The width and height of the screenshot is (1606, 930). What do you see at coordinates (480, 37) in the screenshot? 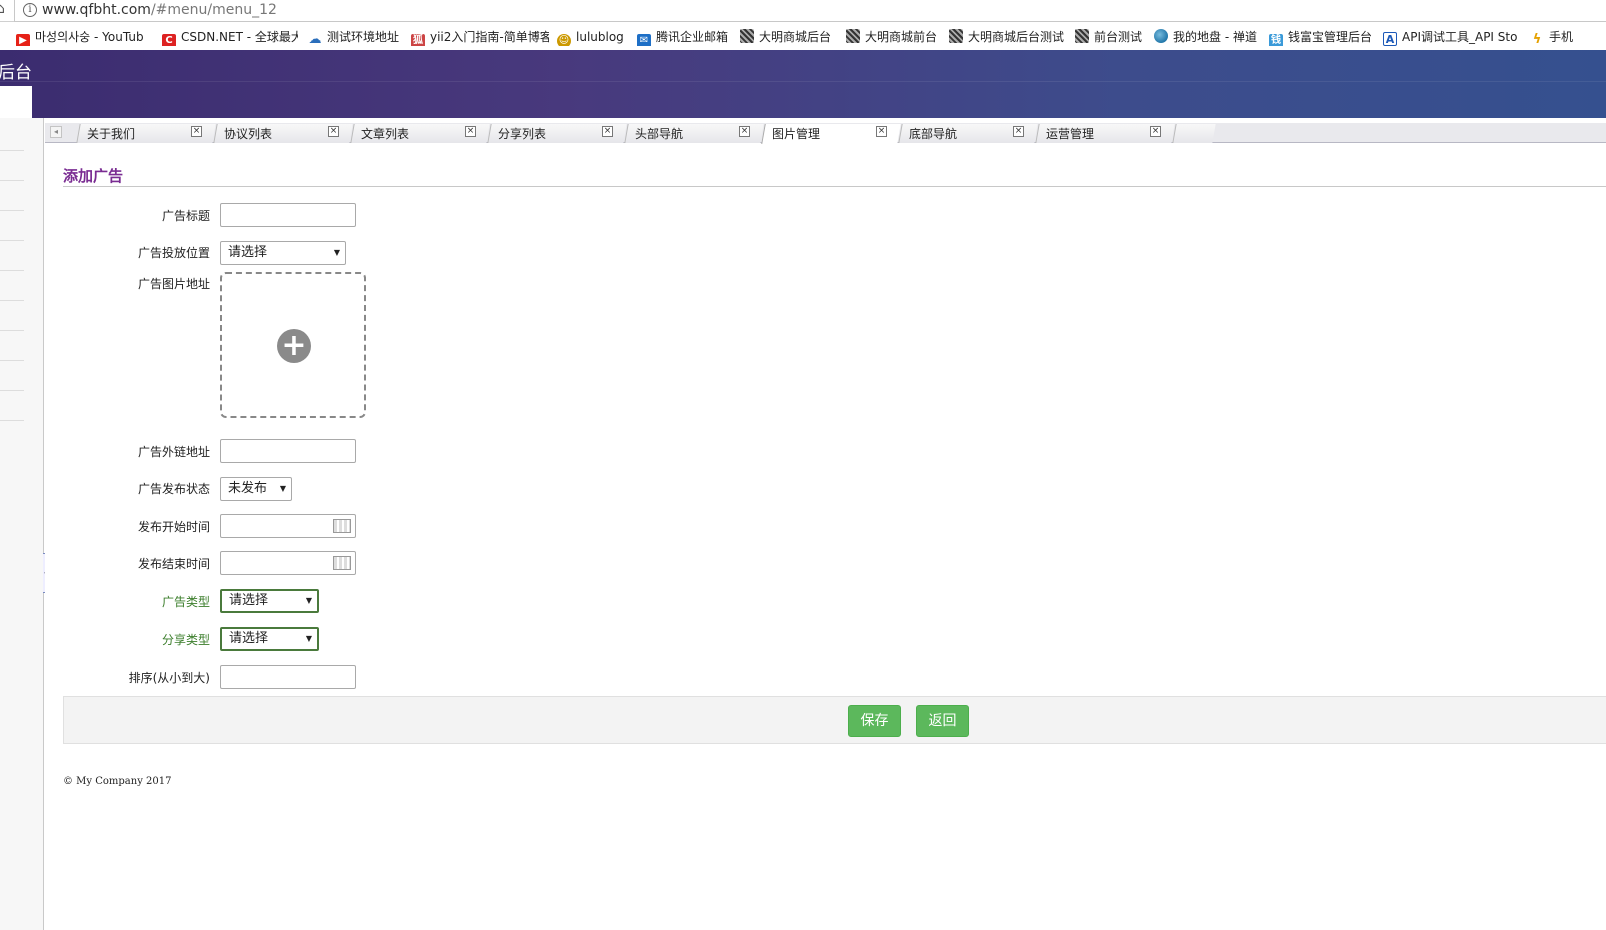
I see `bookmark-yii2: 狐 yii2入门指南-简单博客` at bounding box center [480, 37].